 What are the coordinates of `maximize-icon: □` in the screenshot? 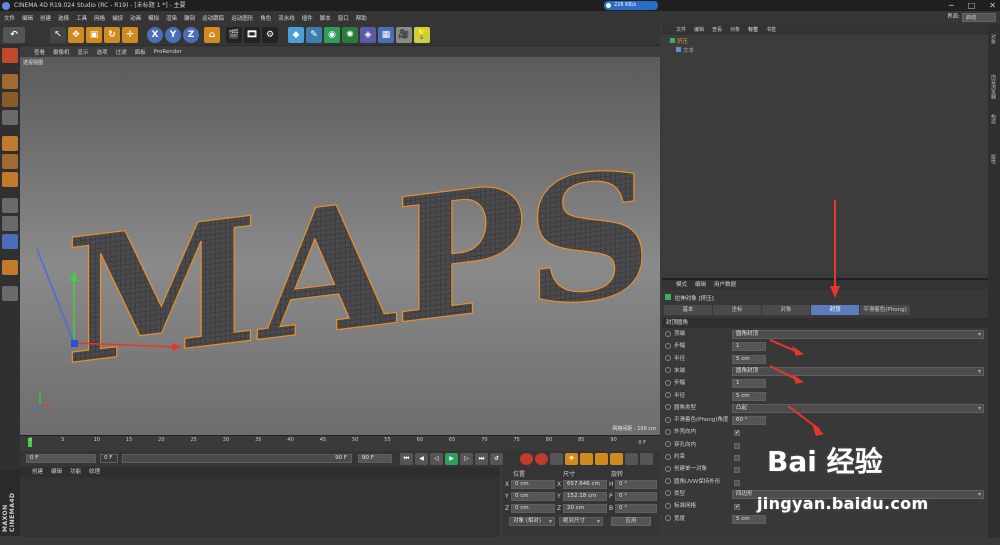 It's located at (972, 5).